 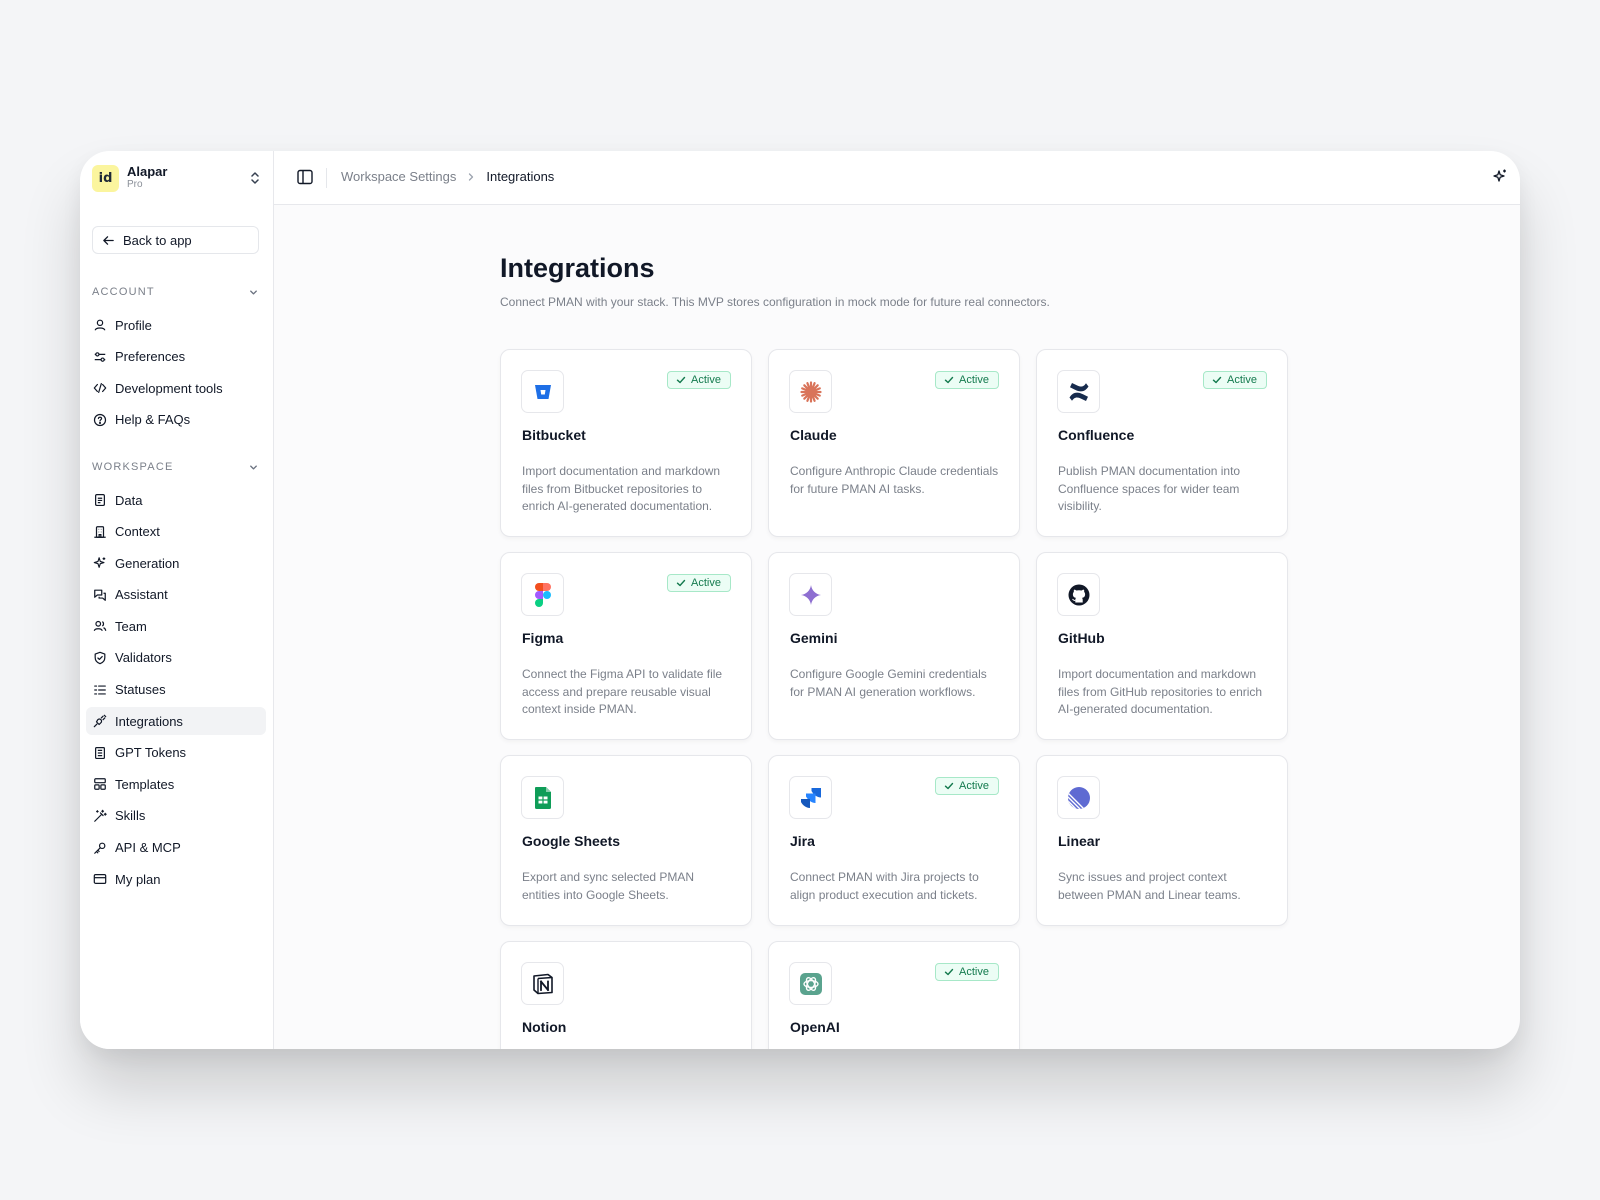 I want to click on layout-icon, so click(x=100, y=784).